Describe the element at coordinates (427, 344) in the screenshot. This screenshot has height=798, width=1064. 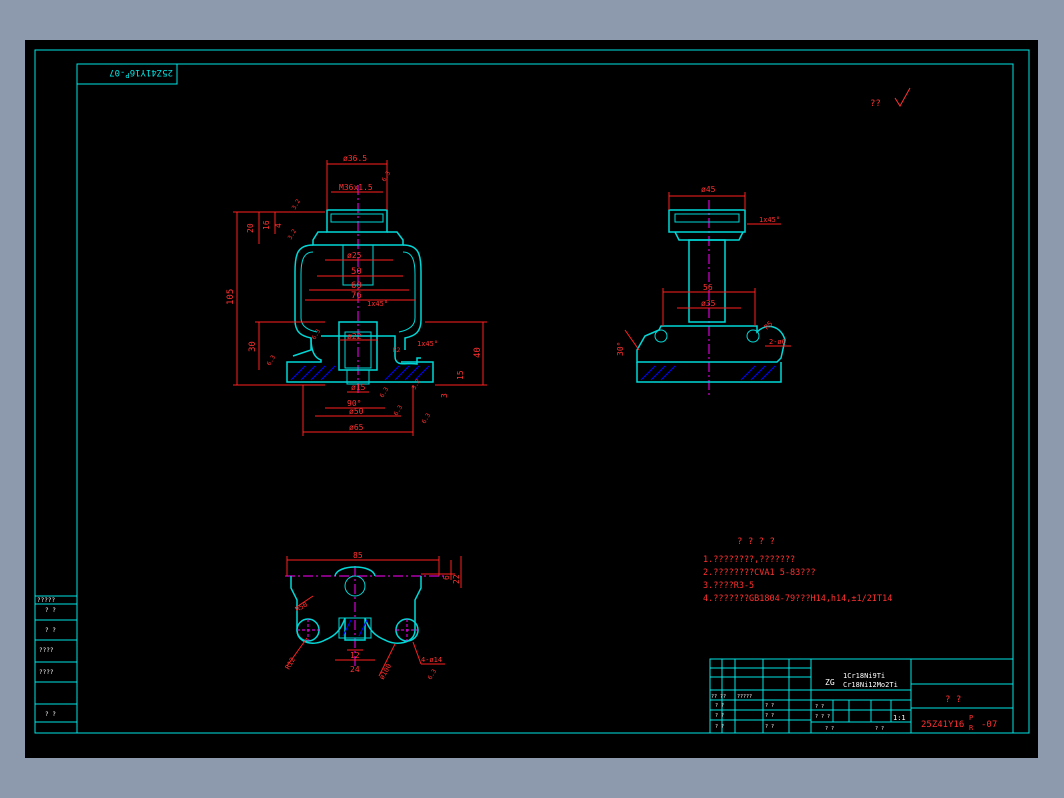
I see `dim-chamfer-2: 1x45°` at that location.